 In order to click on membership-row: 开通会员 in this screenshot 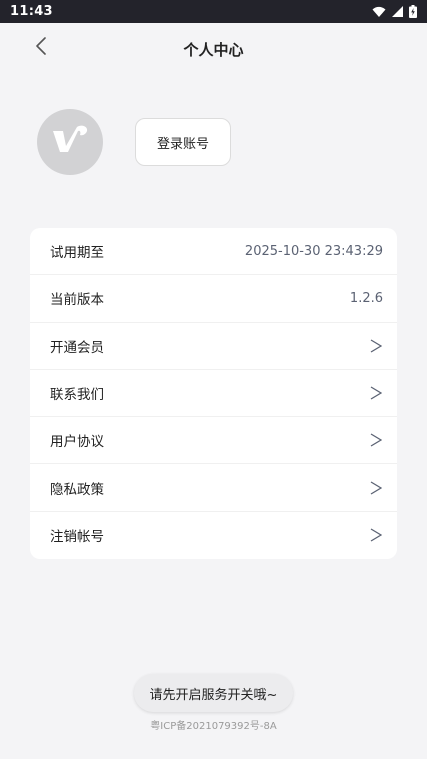, I will do `click(213, 346)`.